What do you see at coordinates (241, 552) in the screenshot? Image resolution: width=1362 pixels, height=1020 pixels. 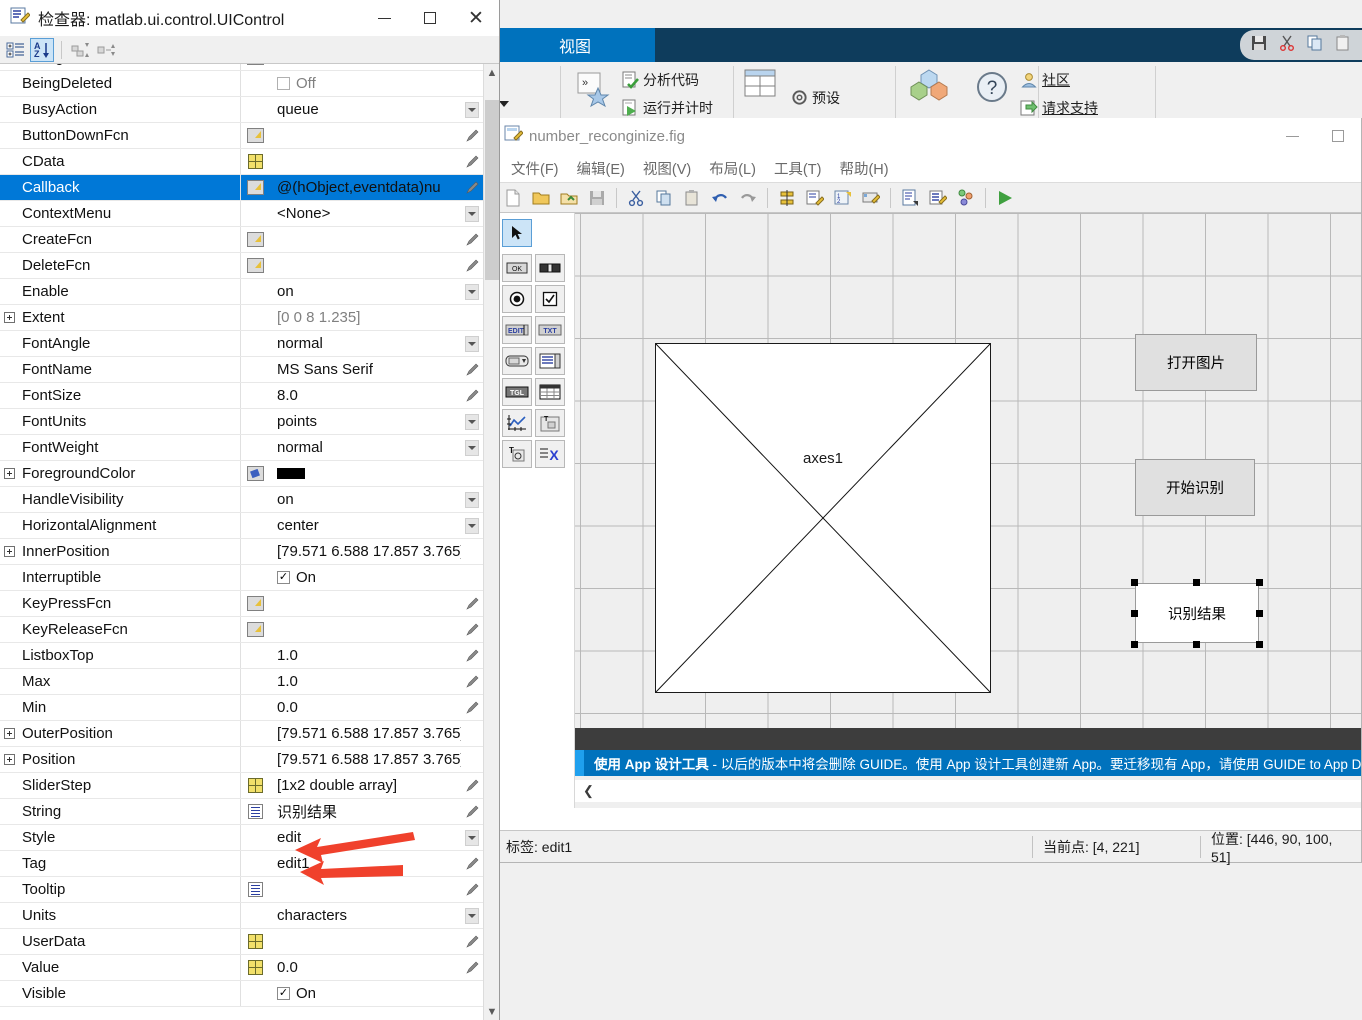 I see `property-row: InnerPosition [79.571 6.588 17.857 3.765]` at bounding box center [241, 552].